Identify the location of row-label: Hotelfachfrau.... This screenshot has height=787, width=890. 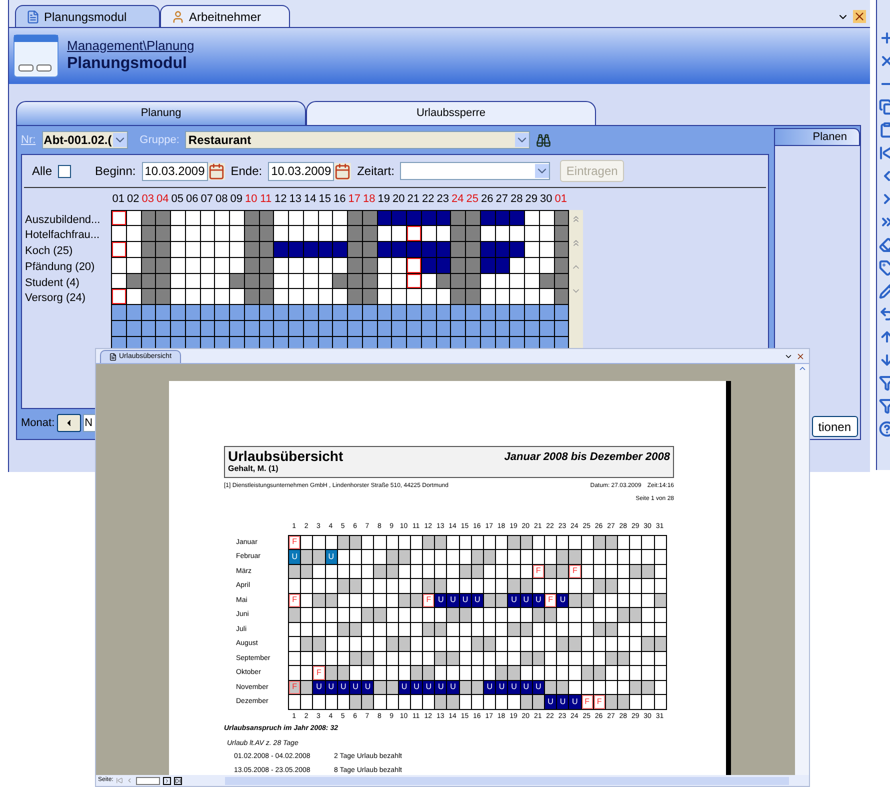
(63, 236).